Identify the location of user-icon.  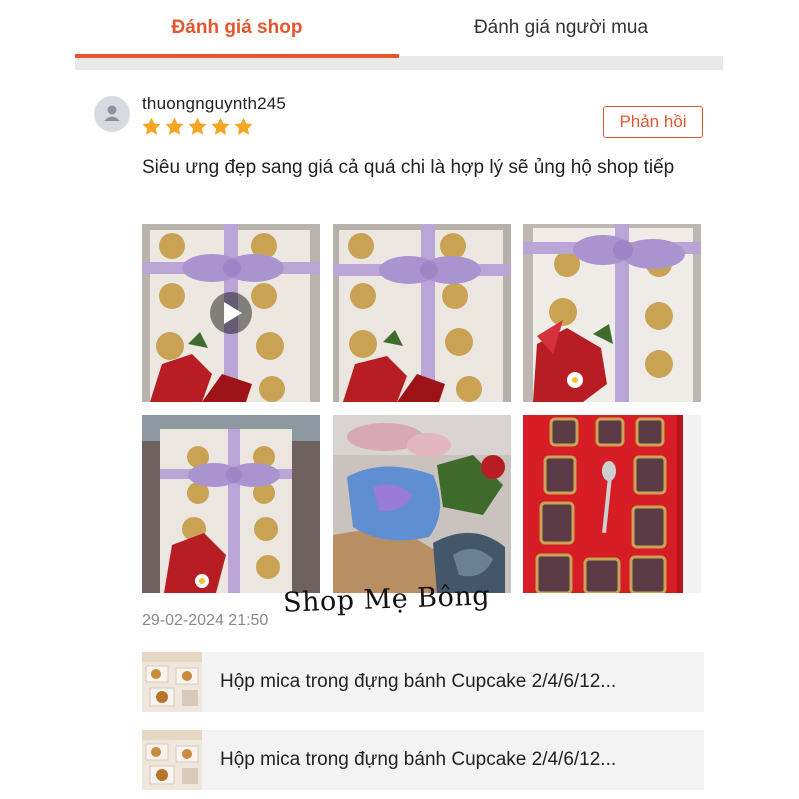
(112, 113).